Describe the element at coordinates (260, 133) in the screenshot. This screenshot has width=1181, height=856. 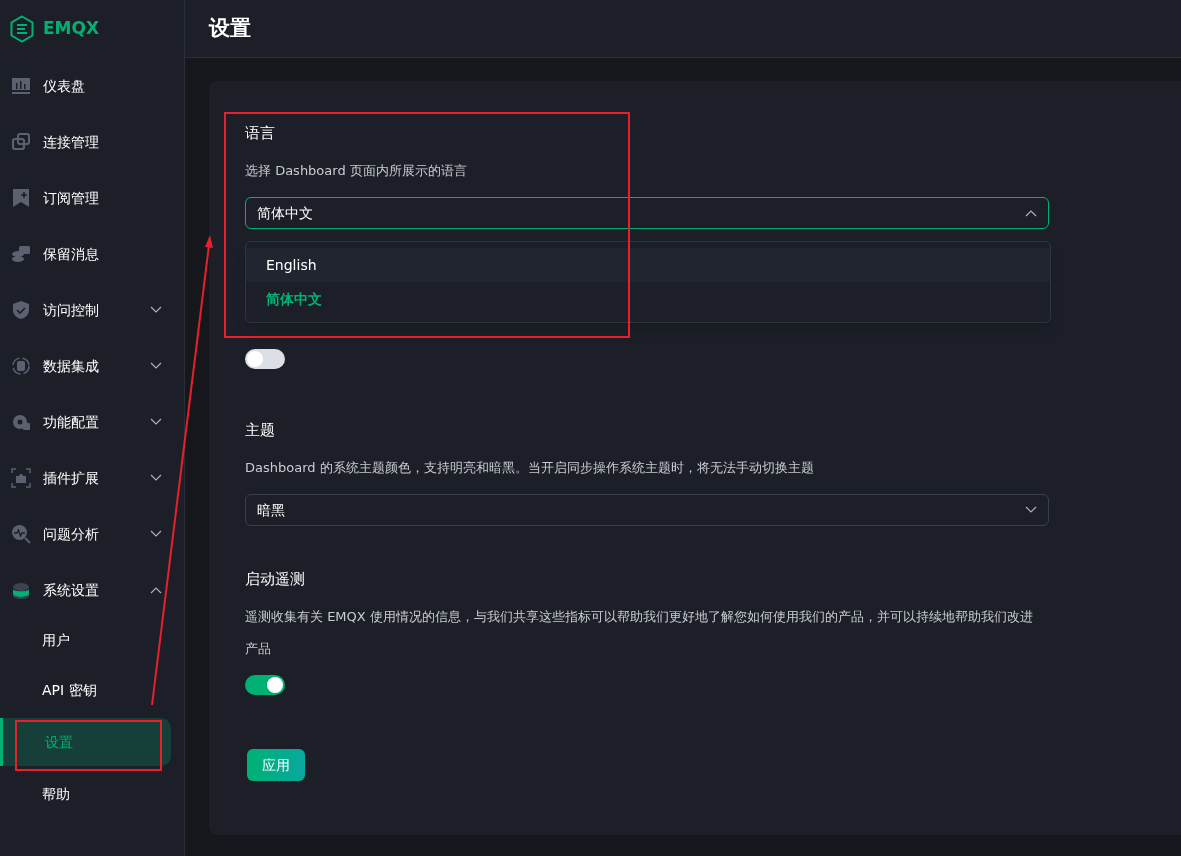
I see `section-title: 语言` at that location.